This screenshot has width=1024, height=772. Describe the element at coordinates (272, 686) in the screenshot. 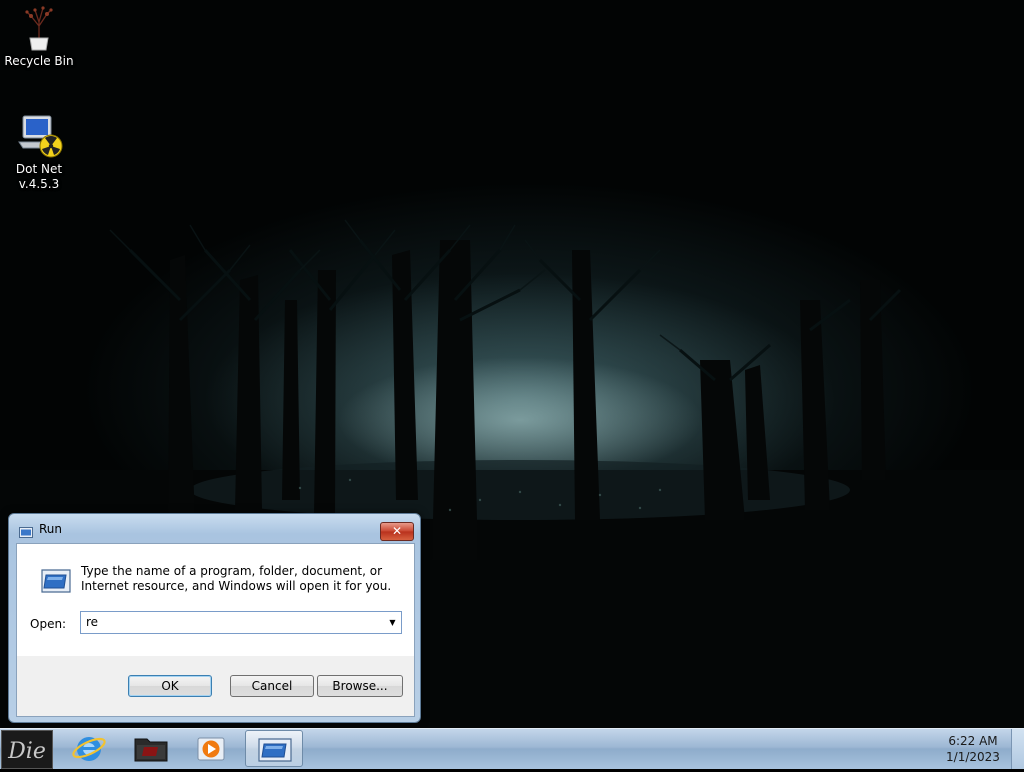

I see `cancel-button: Cancel` at that location.